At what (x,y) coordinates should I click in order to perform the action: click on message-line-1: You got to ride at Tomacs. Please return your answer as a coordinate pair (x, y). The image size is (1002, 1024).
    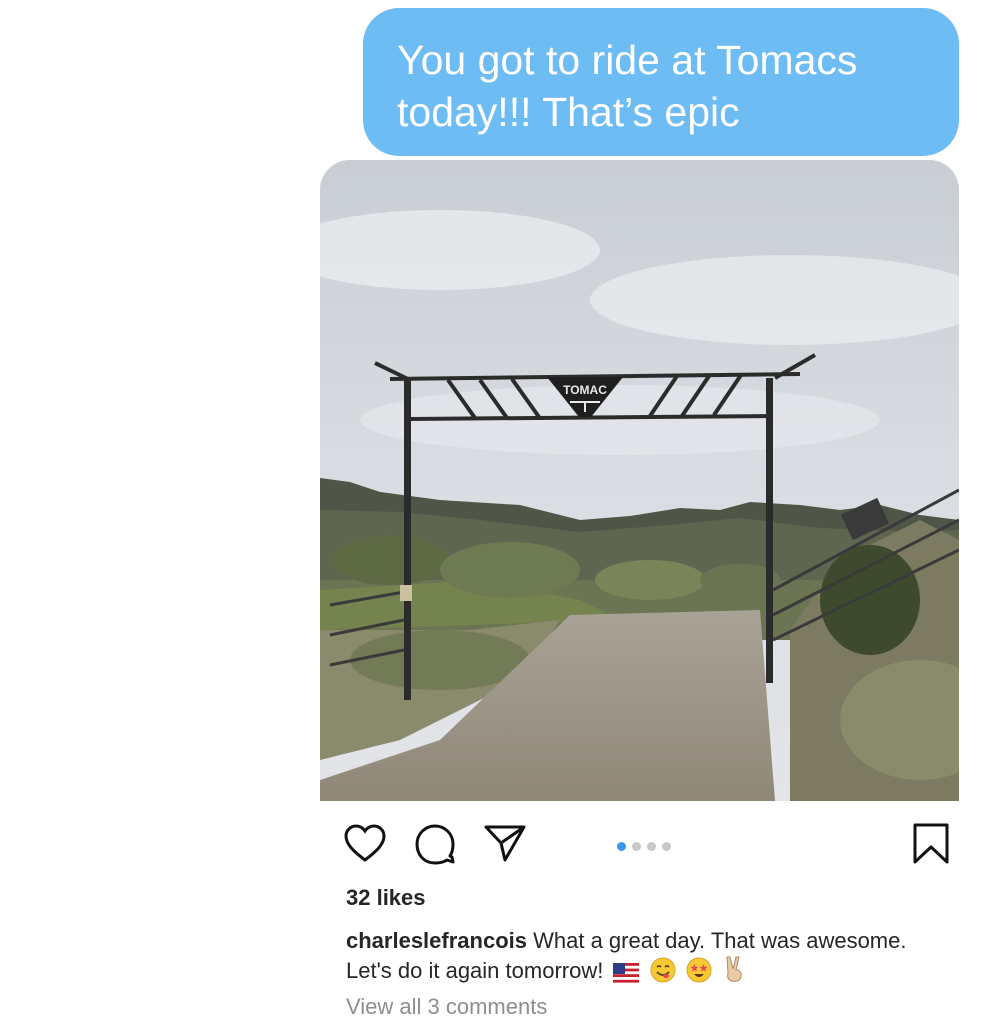
    Looking at the image, I should click on (627, 60).